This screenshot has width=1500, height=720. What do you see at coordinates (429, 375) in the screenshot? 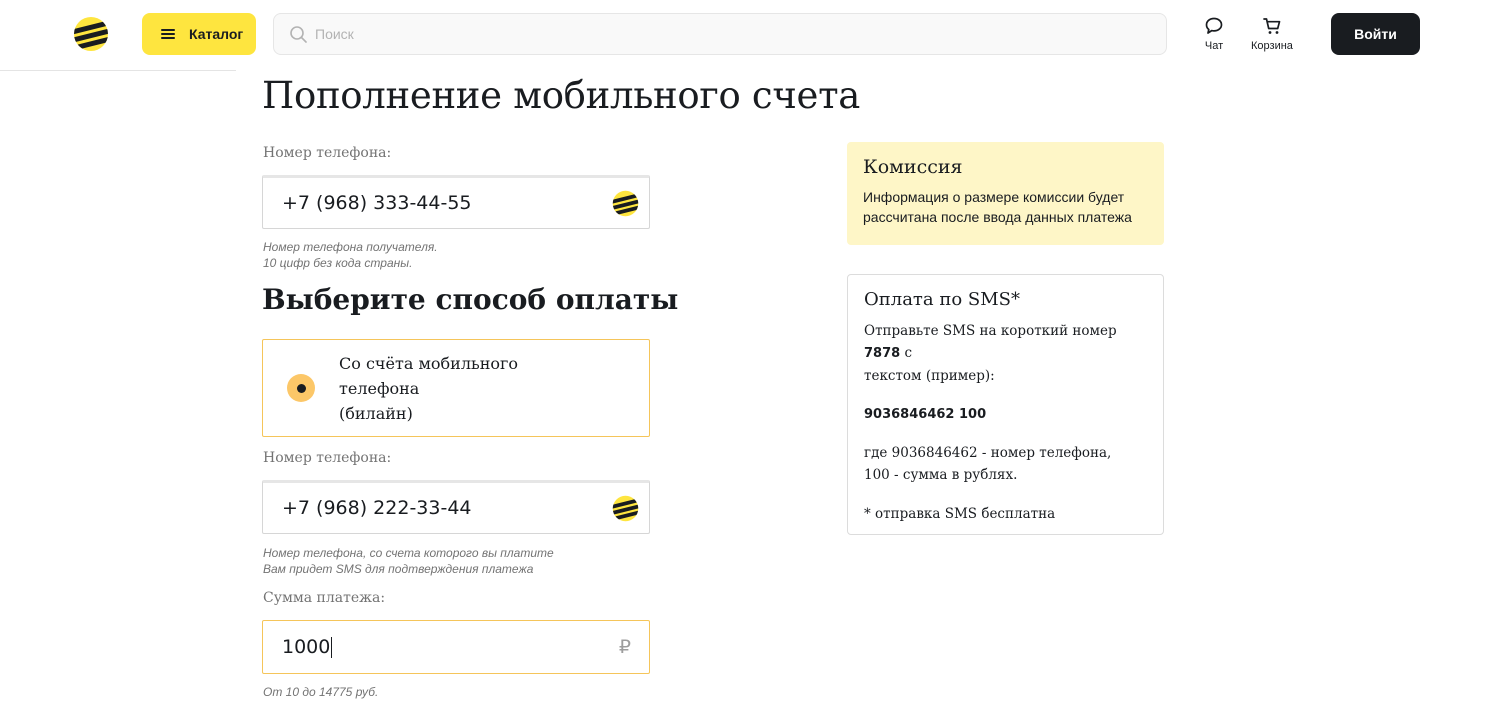
I see `option-line: Со счёта мобильного телефона` at bounding box center [429, 375].